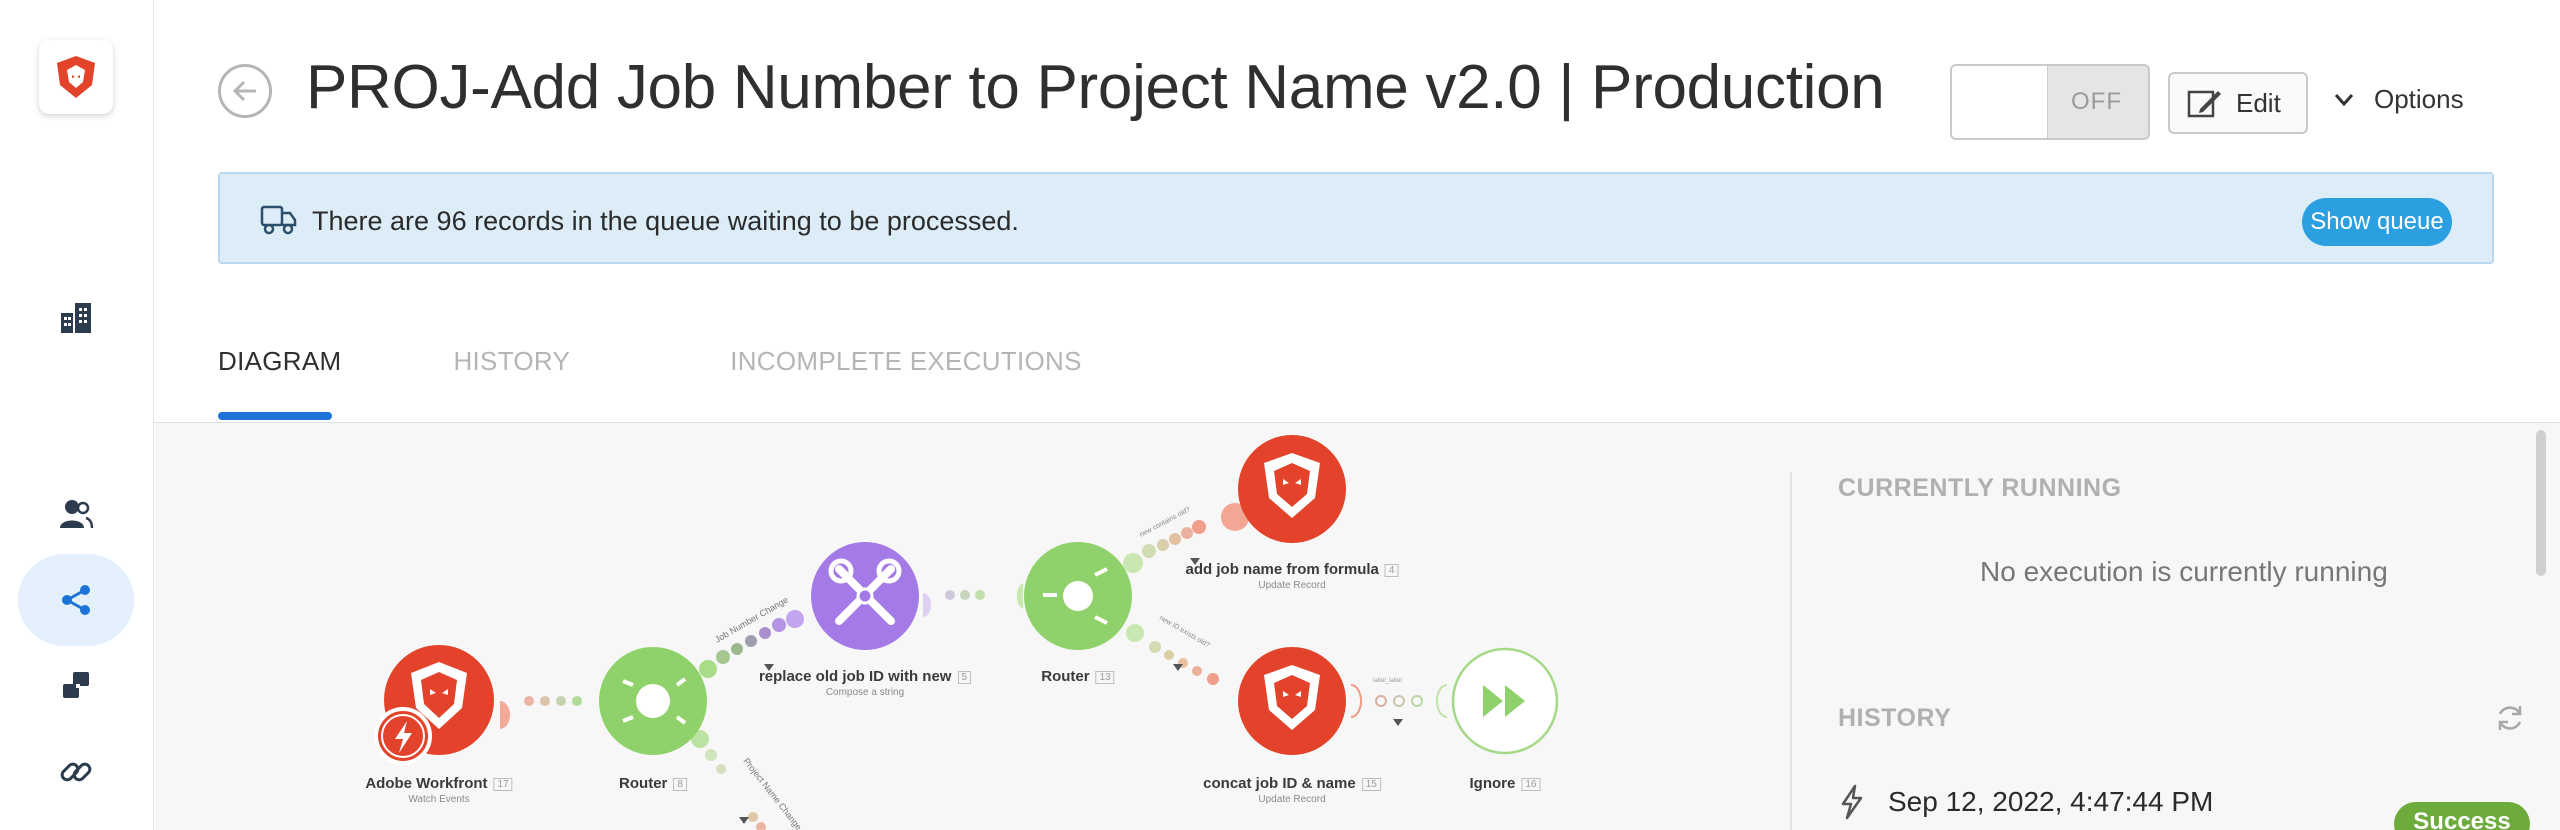 This screenshot has width=2560, height=830. Describe the element at coordinates (1184, 632) in the screenshot. I see `route-label: new ID exists old?` at that location.